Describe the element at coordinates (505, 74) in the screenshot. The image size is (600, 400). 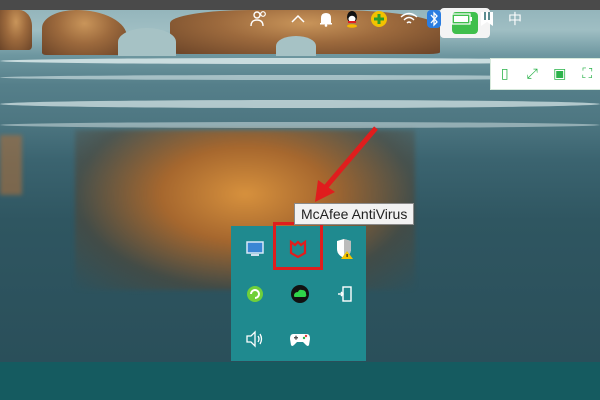
I see `phone-icon: ▯` at that location.